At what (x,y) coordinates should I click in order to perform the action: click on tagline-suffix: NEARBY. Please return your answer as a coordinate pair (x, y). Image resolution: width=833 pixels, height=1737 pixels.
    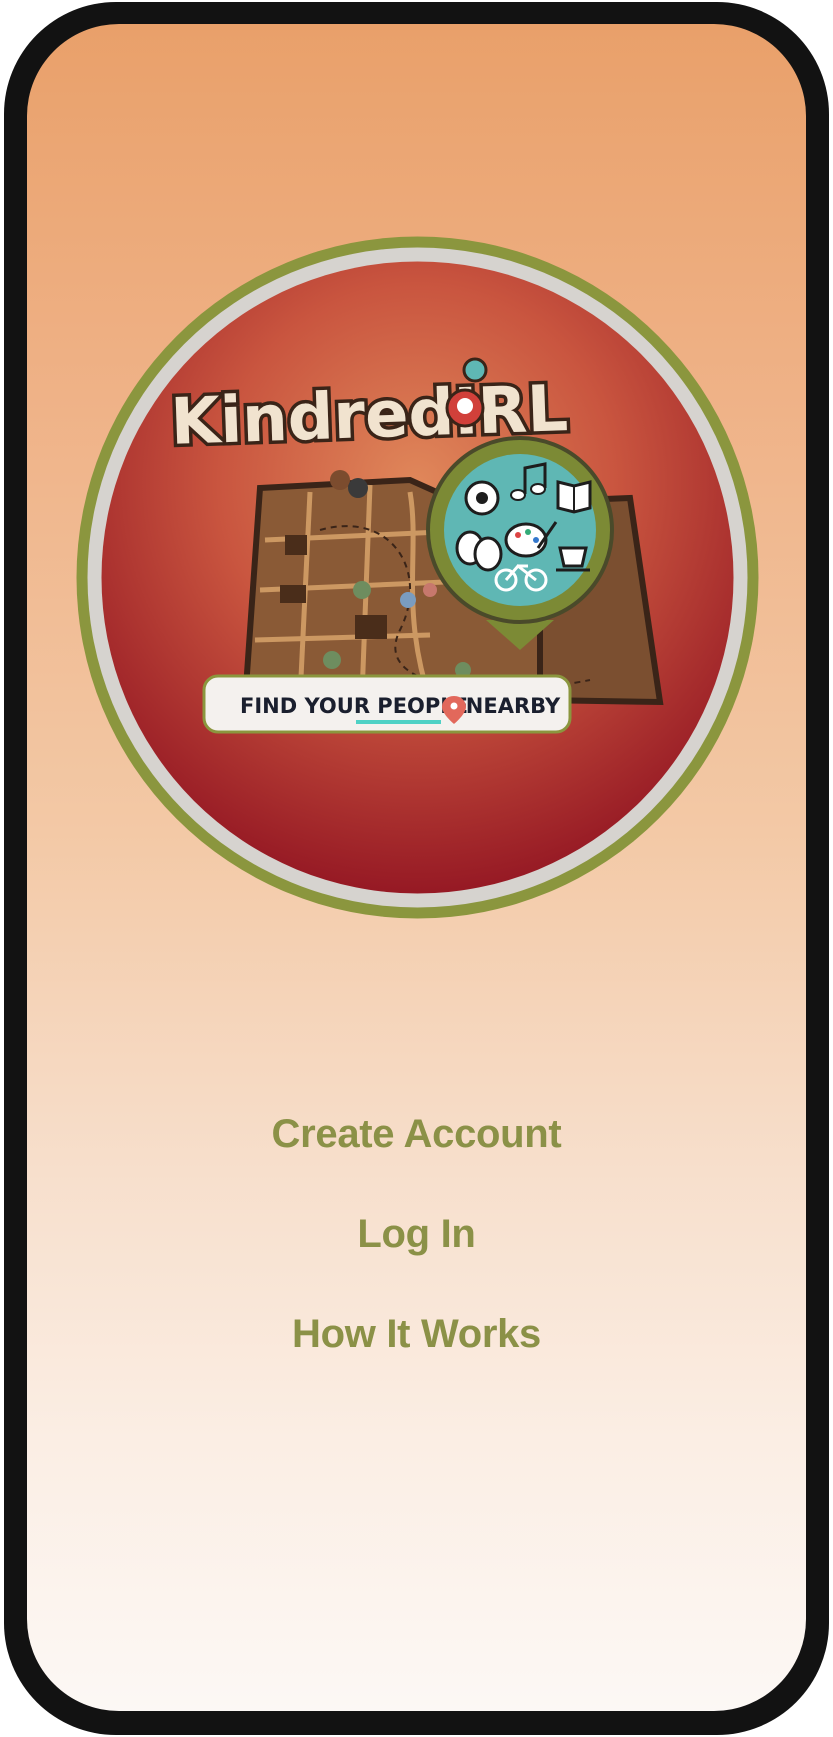
    Looking at the image, I should click on (513, 706).